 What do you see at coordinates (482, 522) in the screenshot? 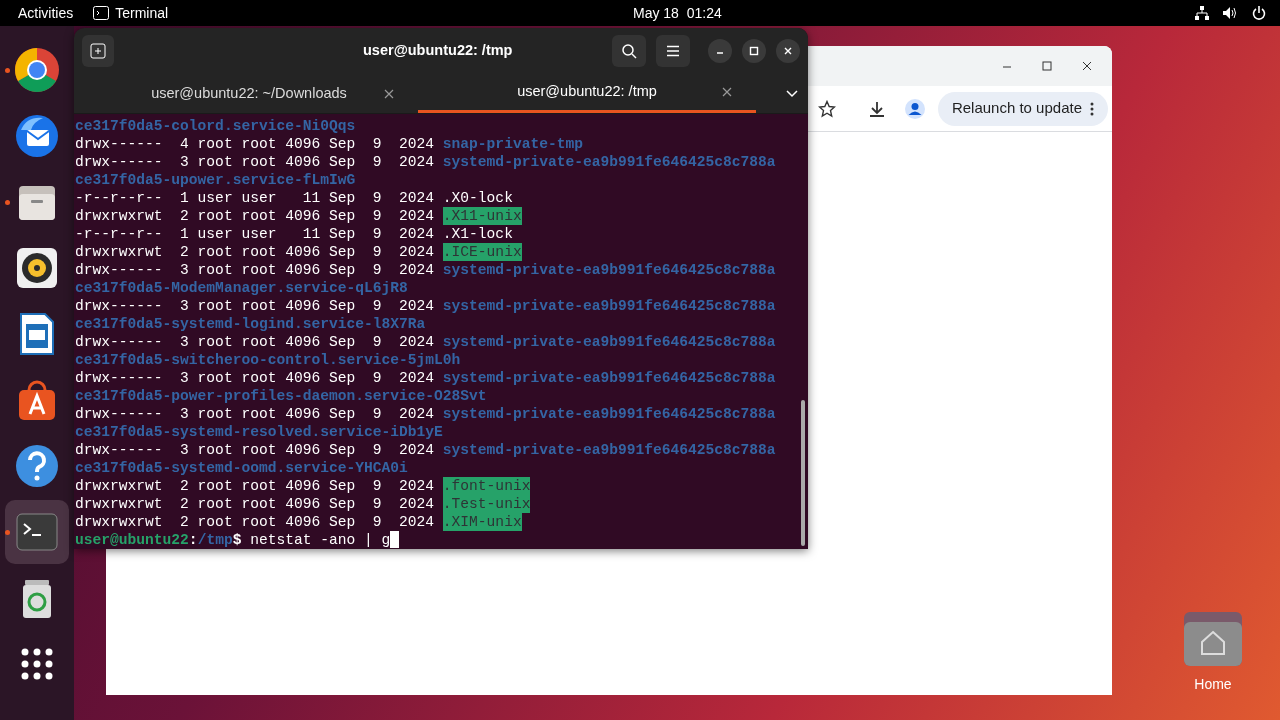
I see `file-name: .XIM-unix` at bounding box center [482, 522].